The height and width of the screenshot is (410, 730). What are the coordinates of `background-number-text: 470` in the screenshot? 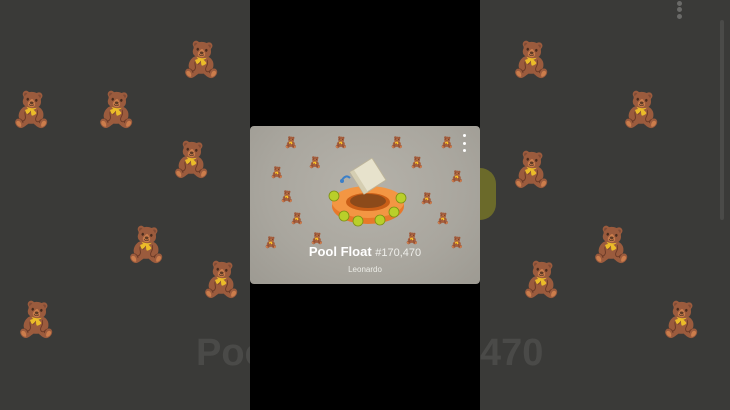 It's located at (512, 353).